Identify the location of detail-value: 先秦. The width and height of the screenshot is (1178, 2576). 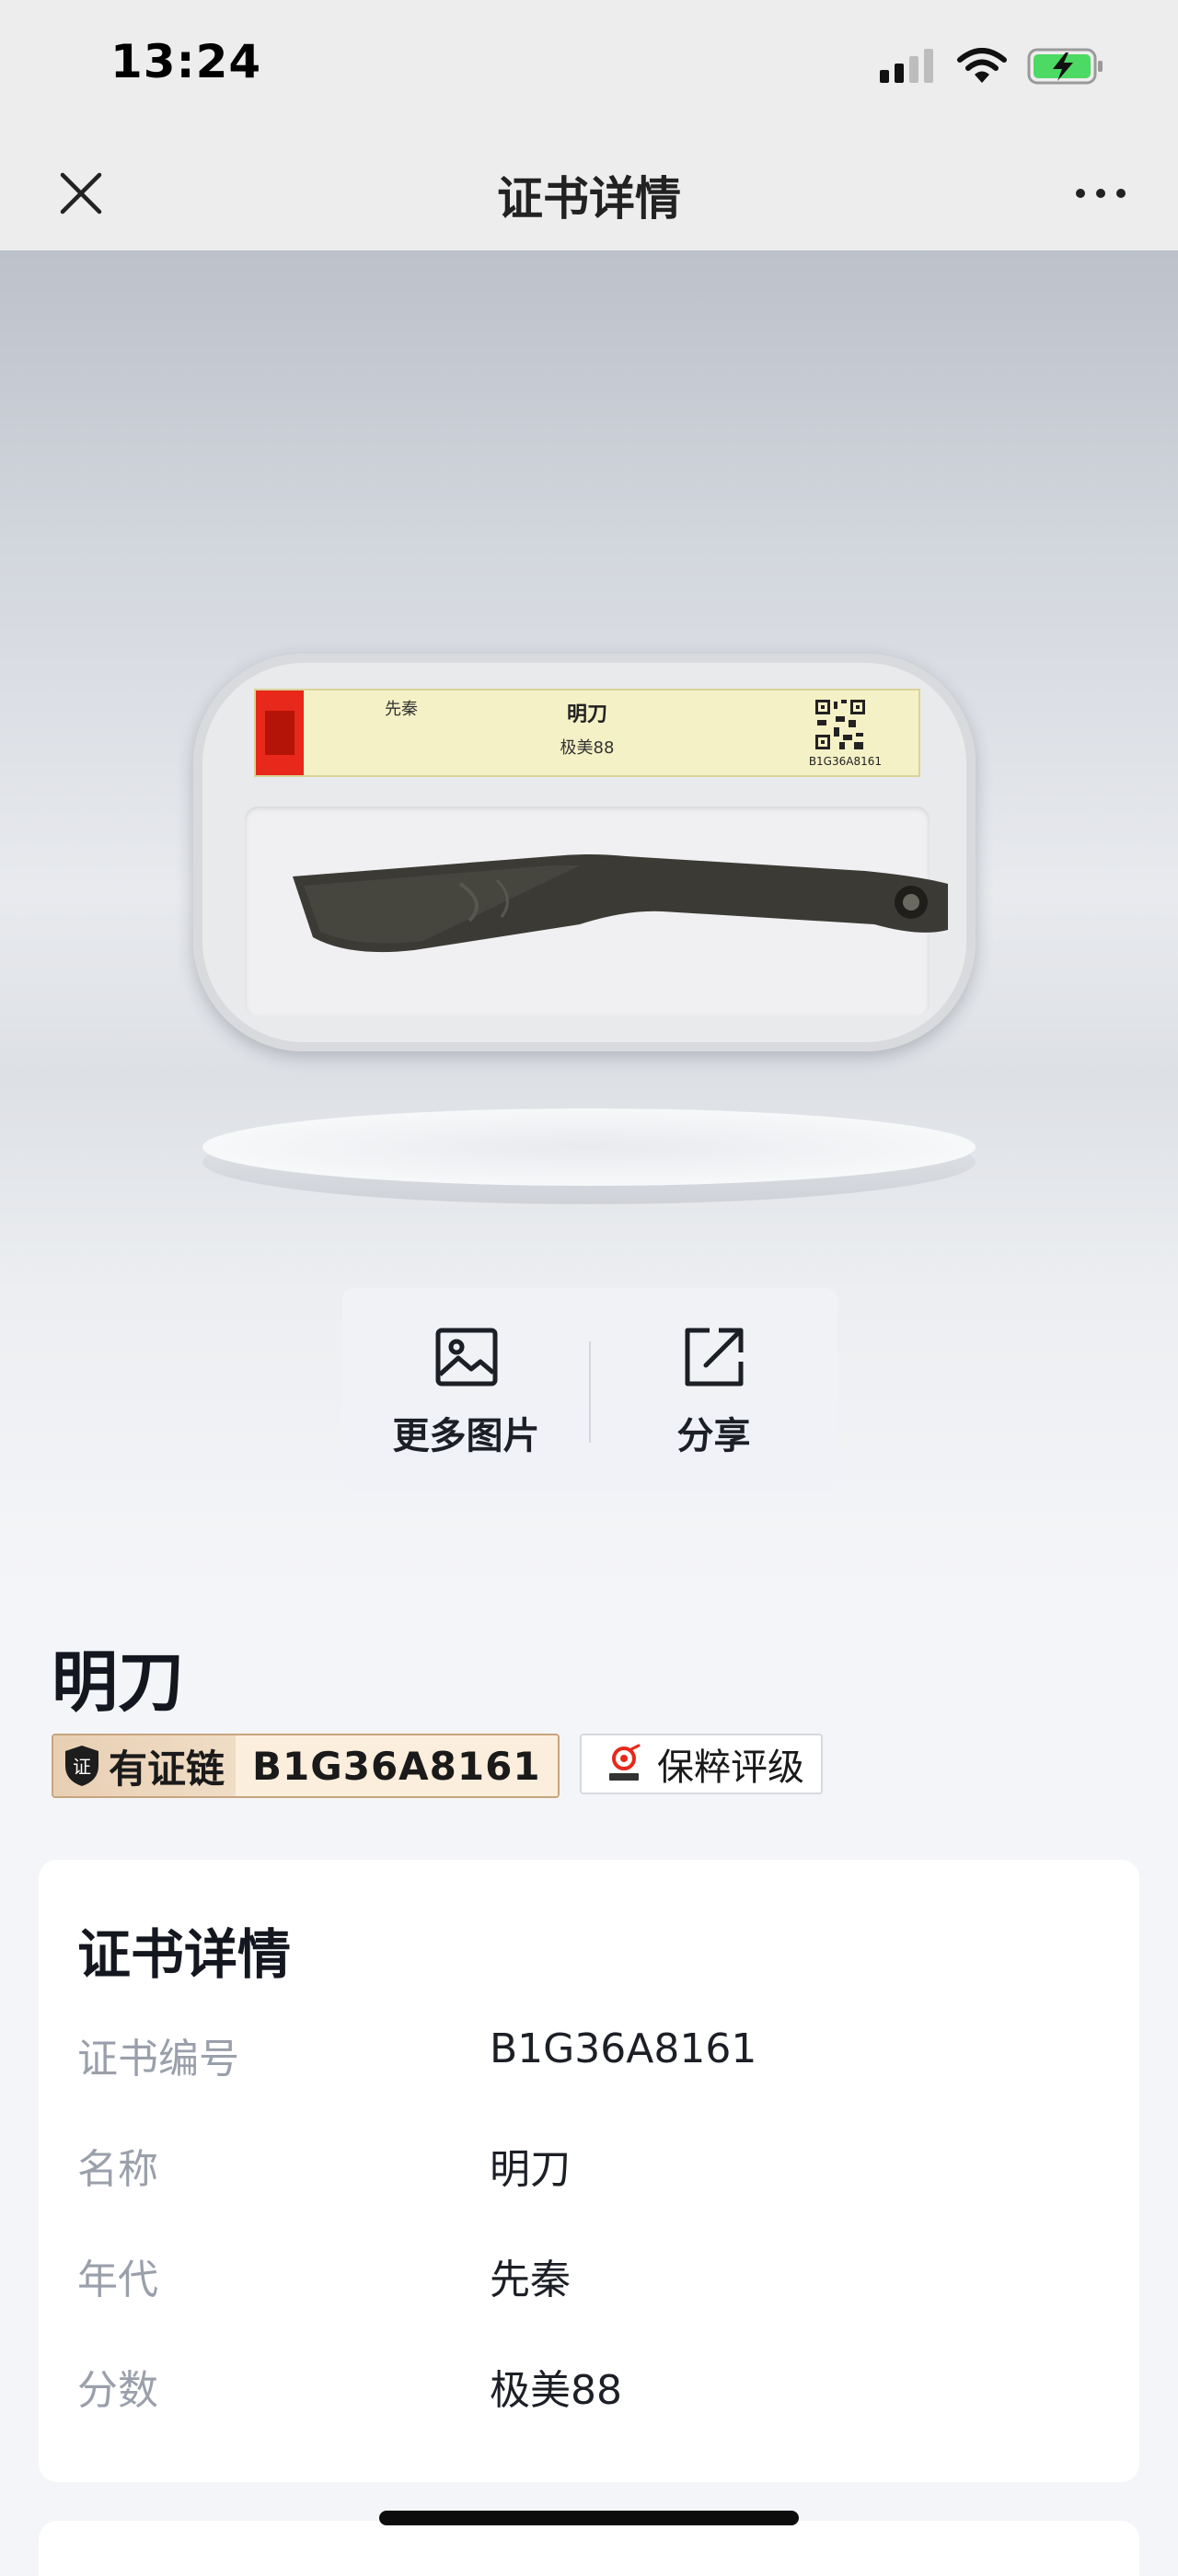
(530, 2280).